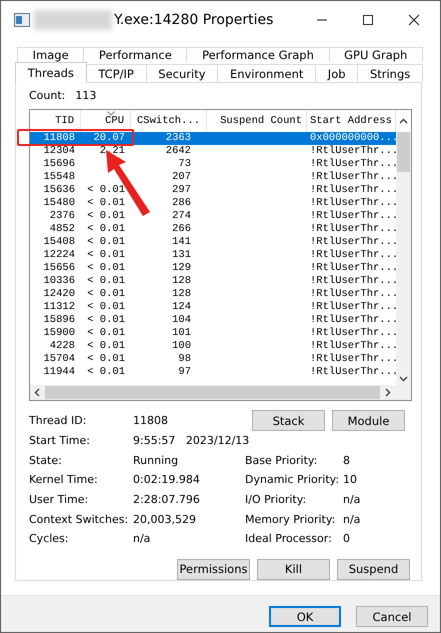 This screenshot has height=633, width=441. I want to click on table-cell-text: 97, so click(184, 372).